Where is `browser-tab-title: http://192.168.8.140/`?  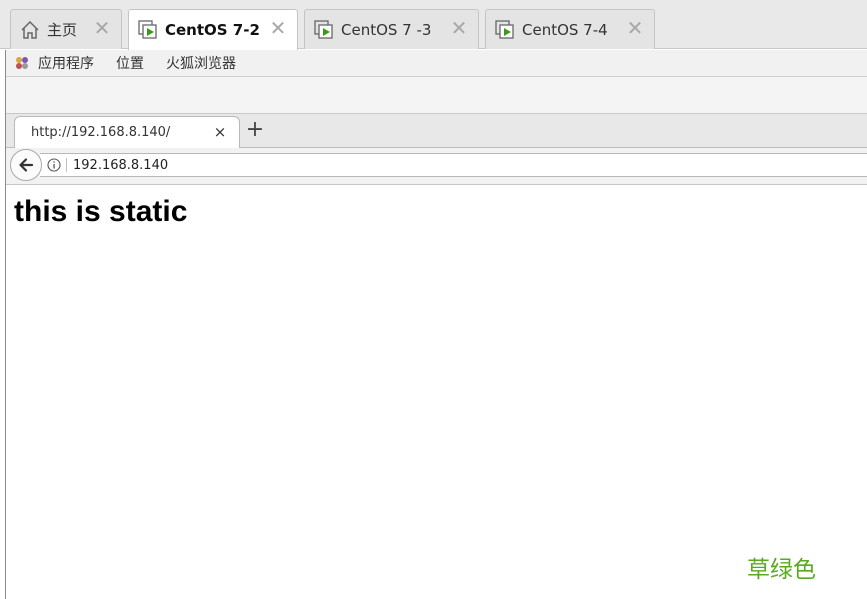 browser-tab-title: http://192.168.8.140/ is located at coordinates (101, 132).